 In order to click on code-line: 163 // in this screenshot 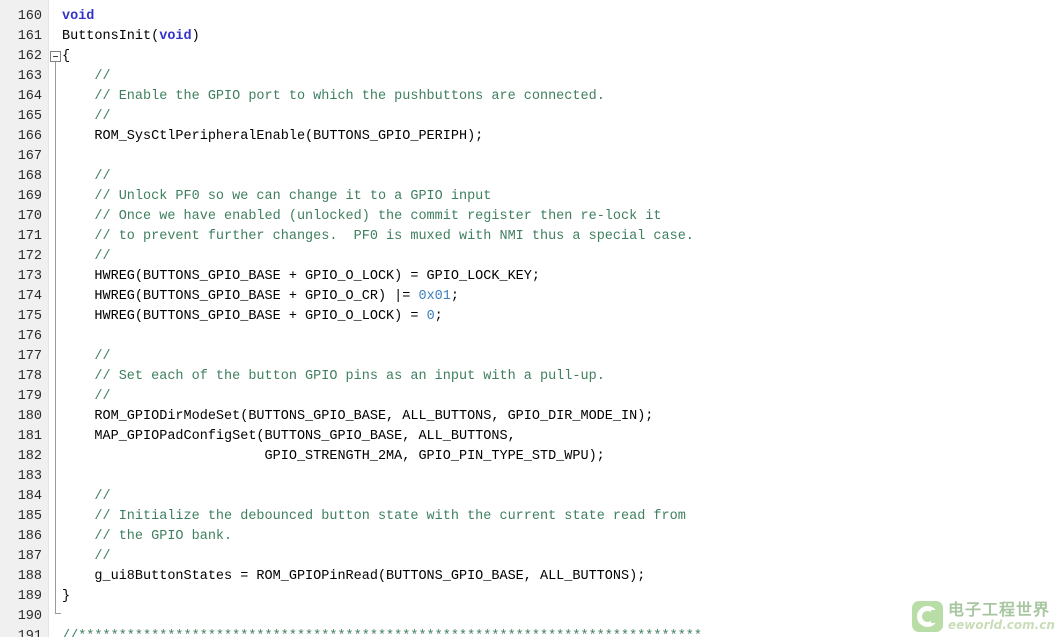, I will do `click(532, 77)`.